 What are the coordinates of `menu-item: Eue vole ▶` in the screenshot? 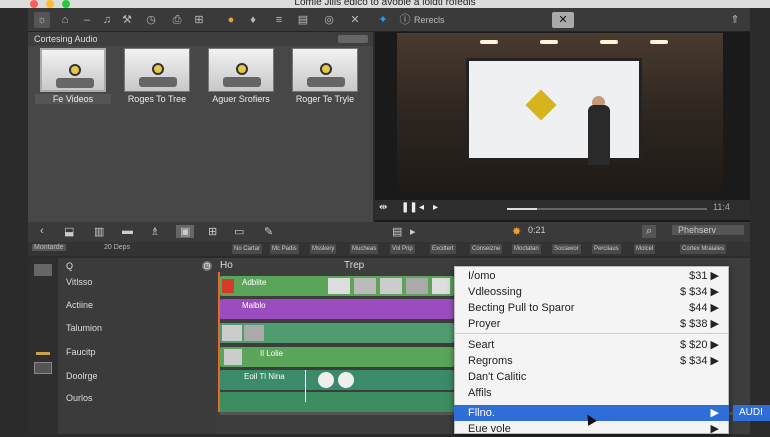 It's located at (595, 429).